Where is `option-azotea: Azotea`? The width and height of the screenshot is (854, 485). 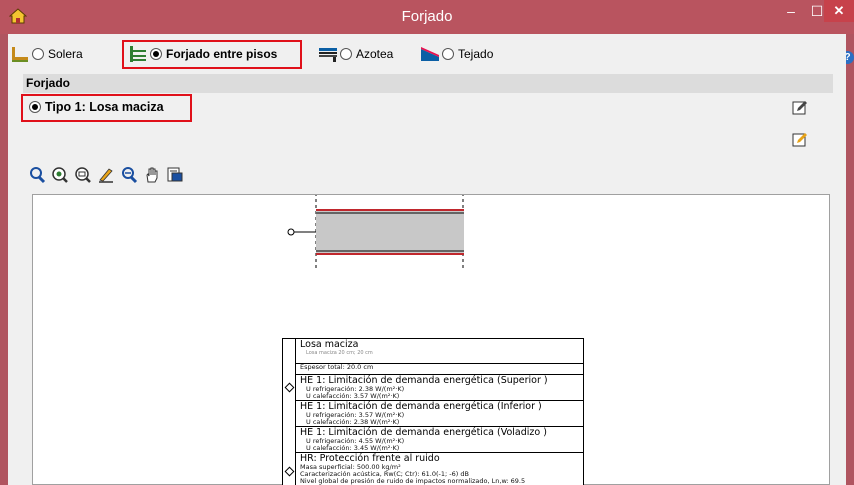 option-azotea: Azotea is located at coordinates (355, 54).